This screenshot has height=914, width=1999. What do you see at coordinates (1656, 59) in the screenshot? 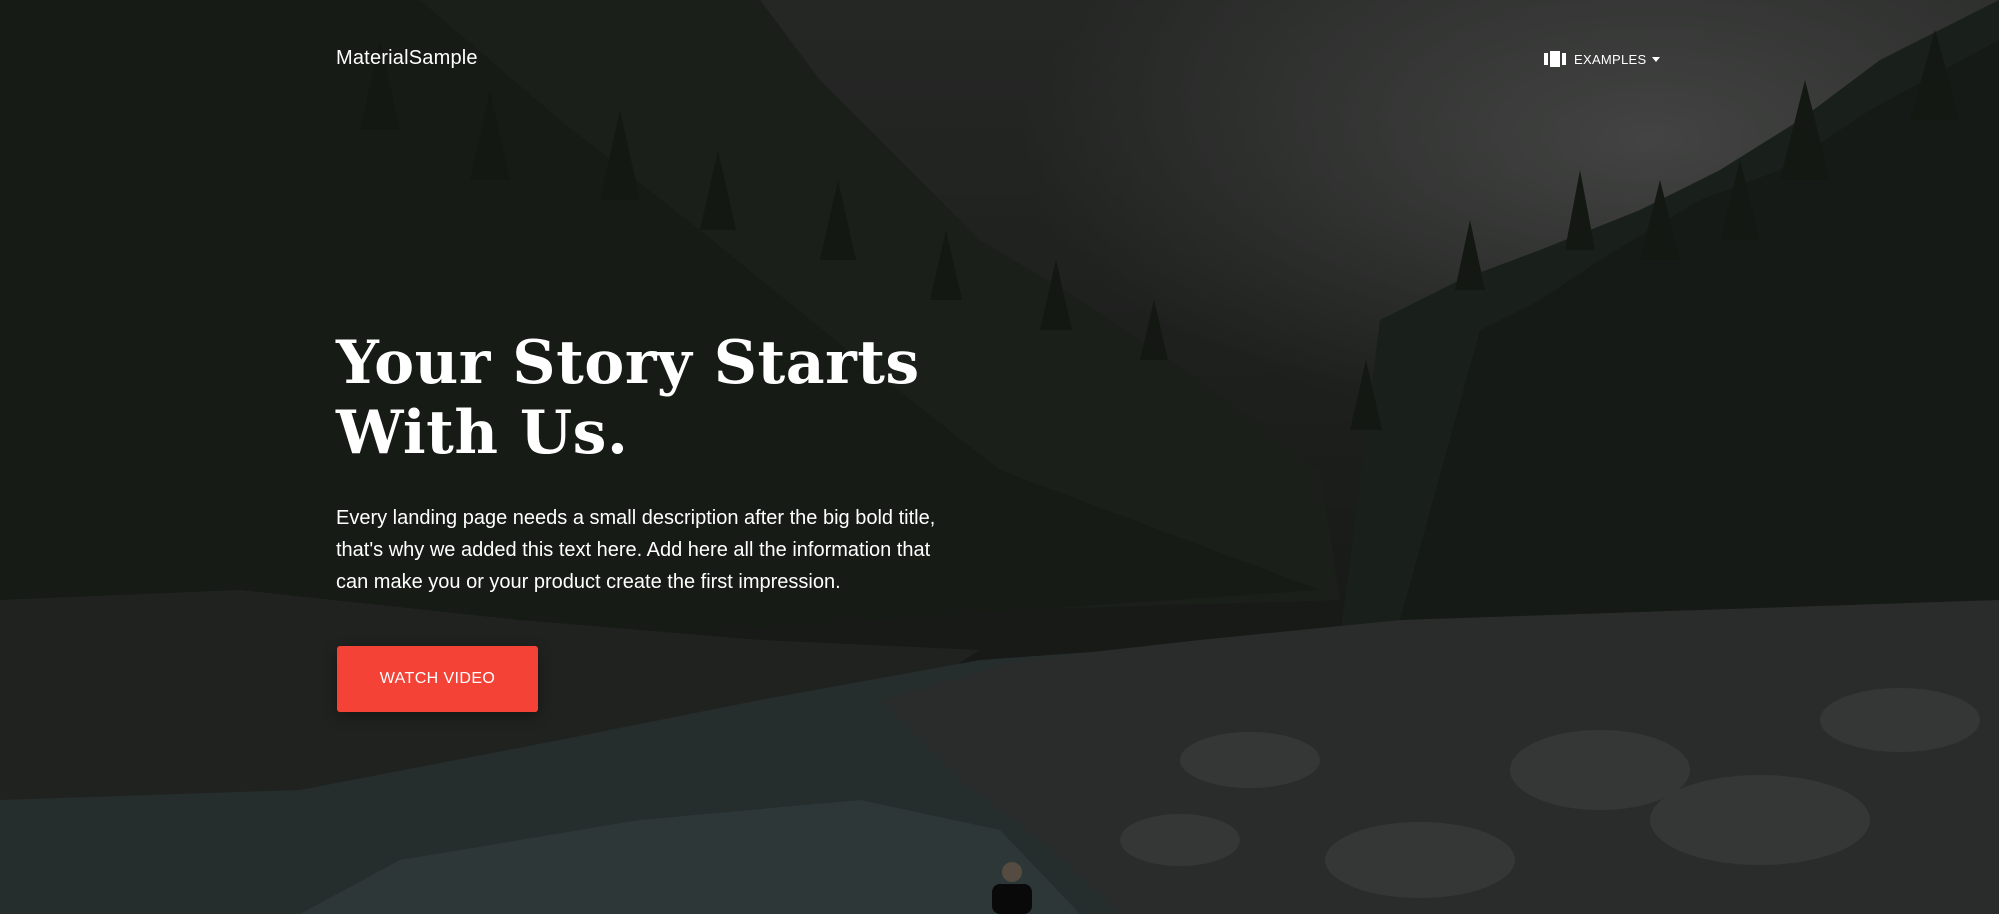
I see `chevron-down-icon` at bounding box center [1656, 59].